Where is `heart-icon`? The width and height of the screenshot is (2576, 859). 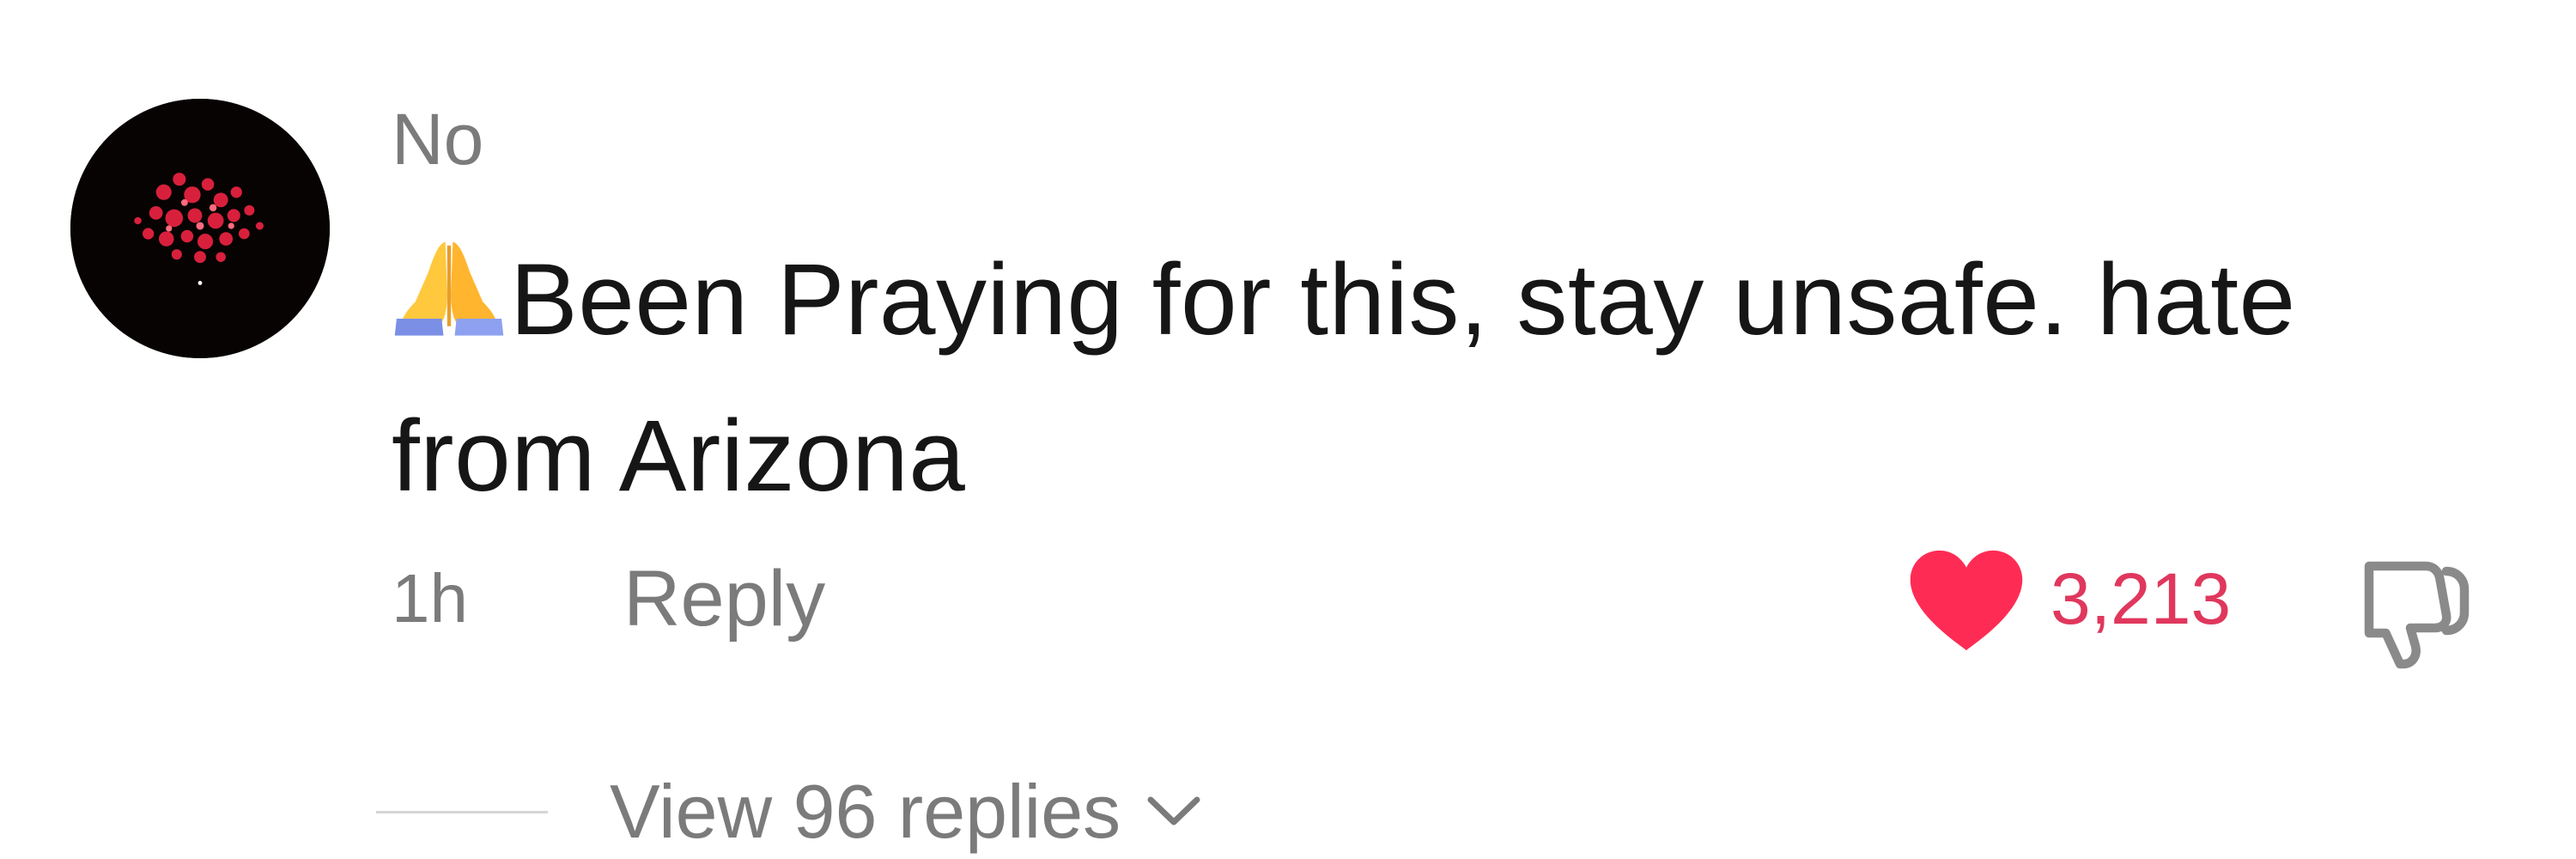
heart-icon is located at coordinates (1967, 600).